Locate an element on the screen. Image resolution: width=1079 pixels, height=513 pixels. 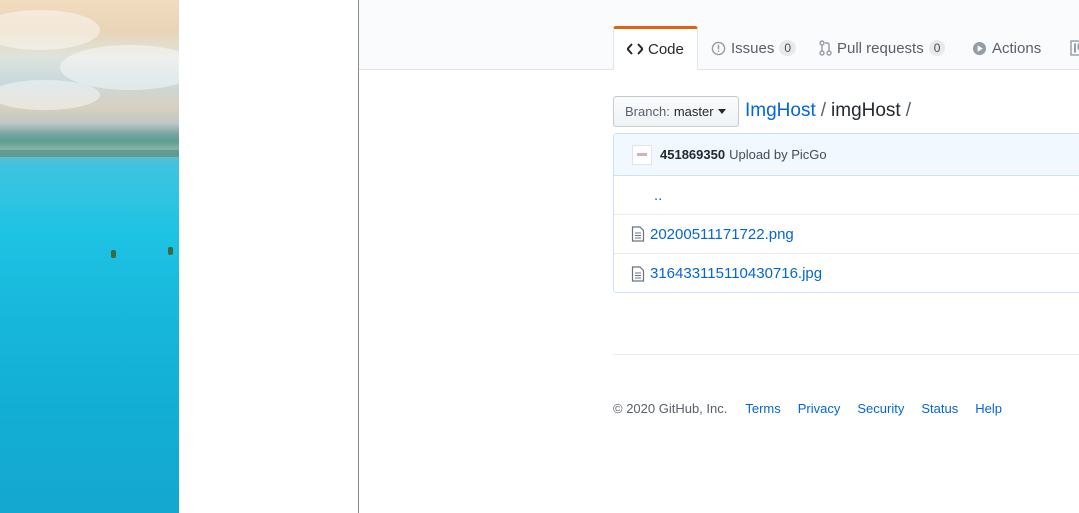
tab-projects is located at coordinates (1074, 48).